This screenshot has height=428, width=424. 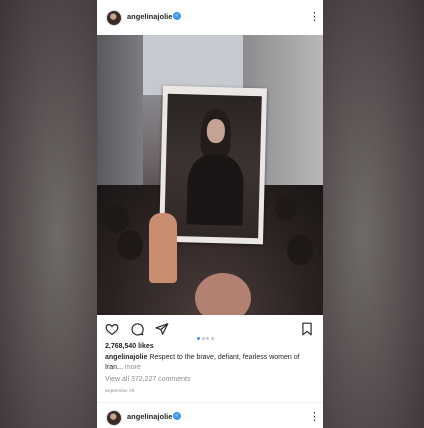 I want to click on raised-hand, so click(x=163, y=248).